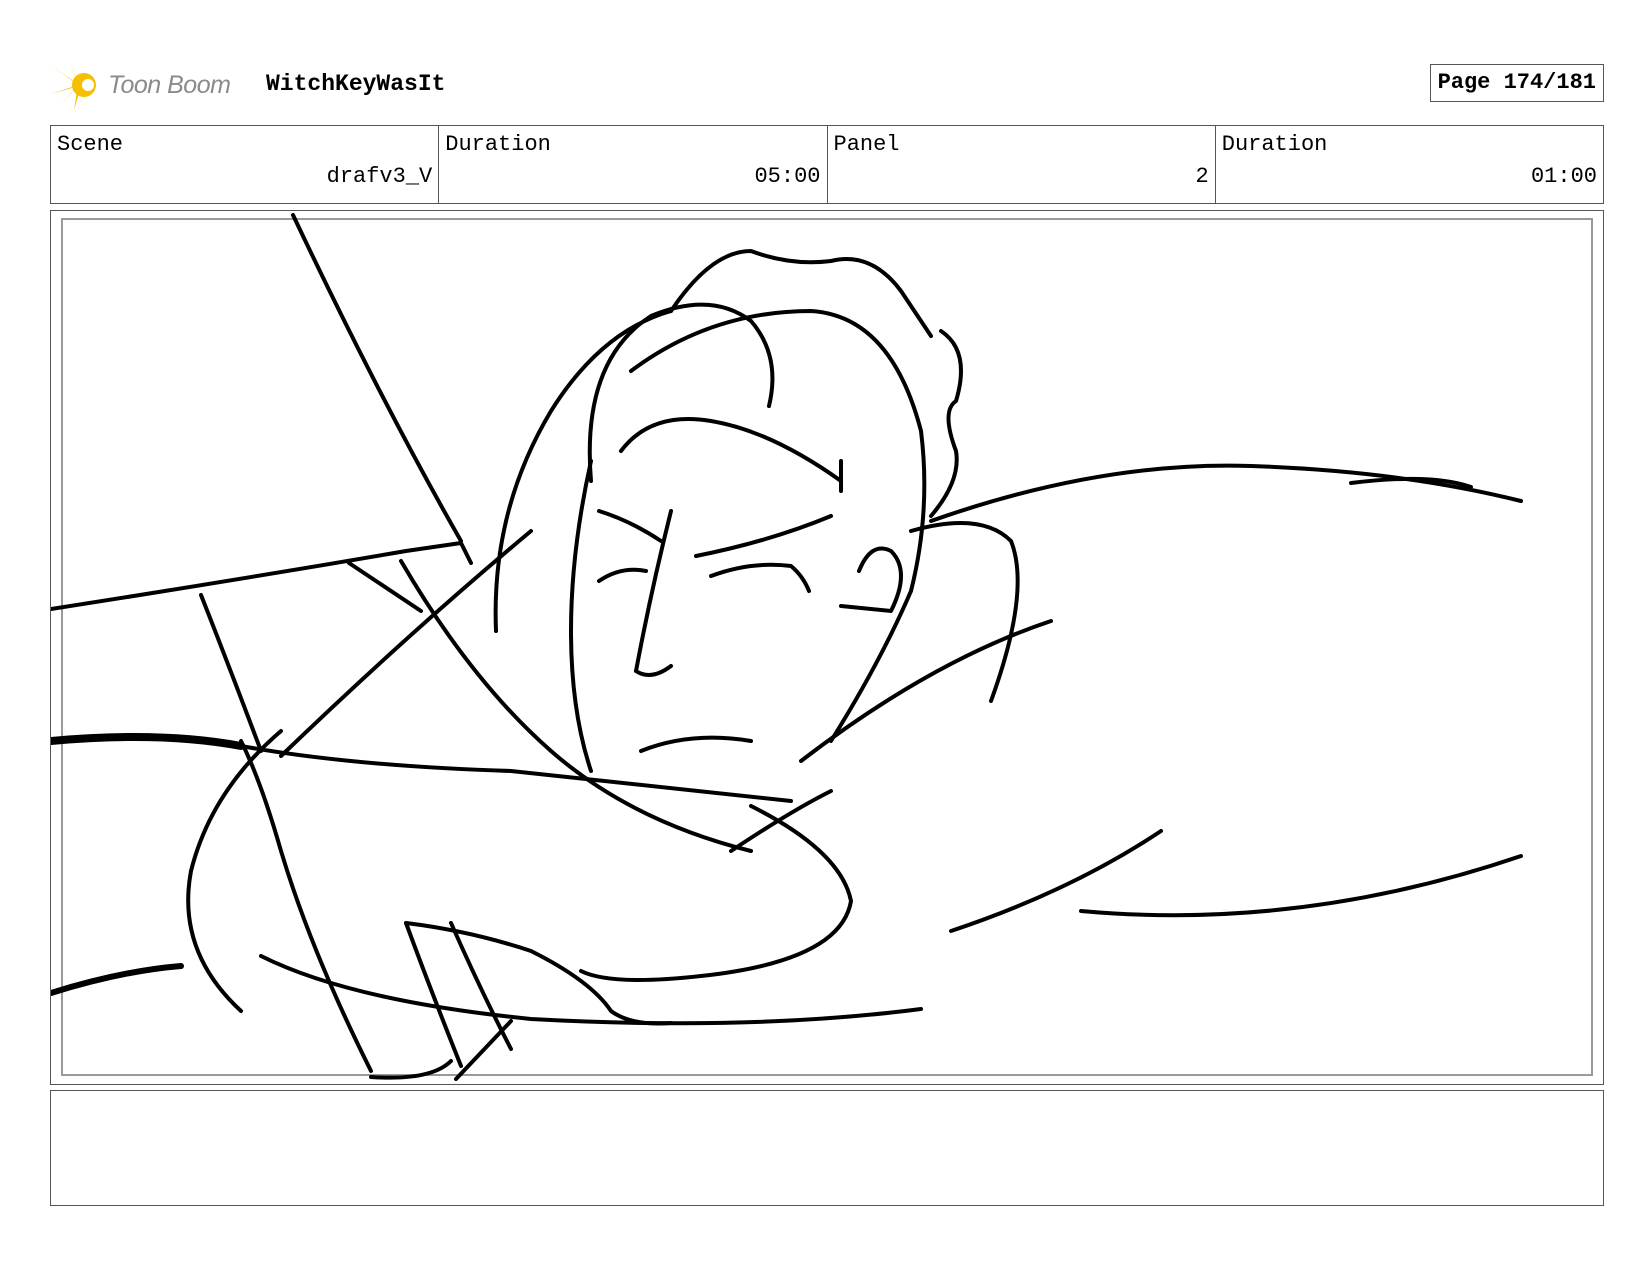 The height and width of the screenshot is (1275, 1650). Describe the element at coordinates (827, 1148) in the screenshot. I see `notes-box` at that location.